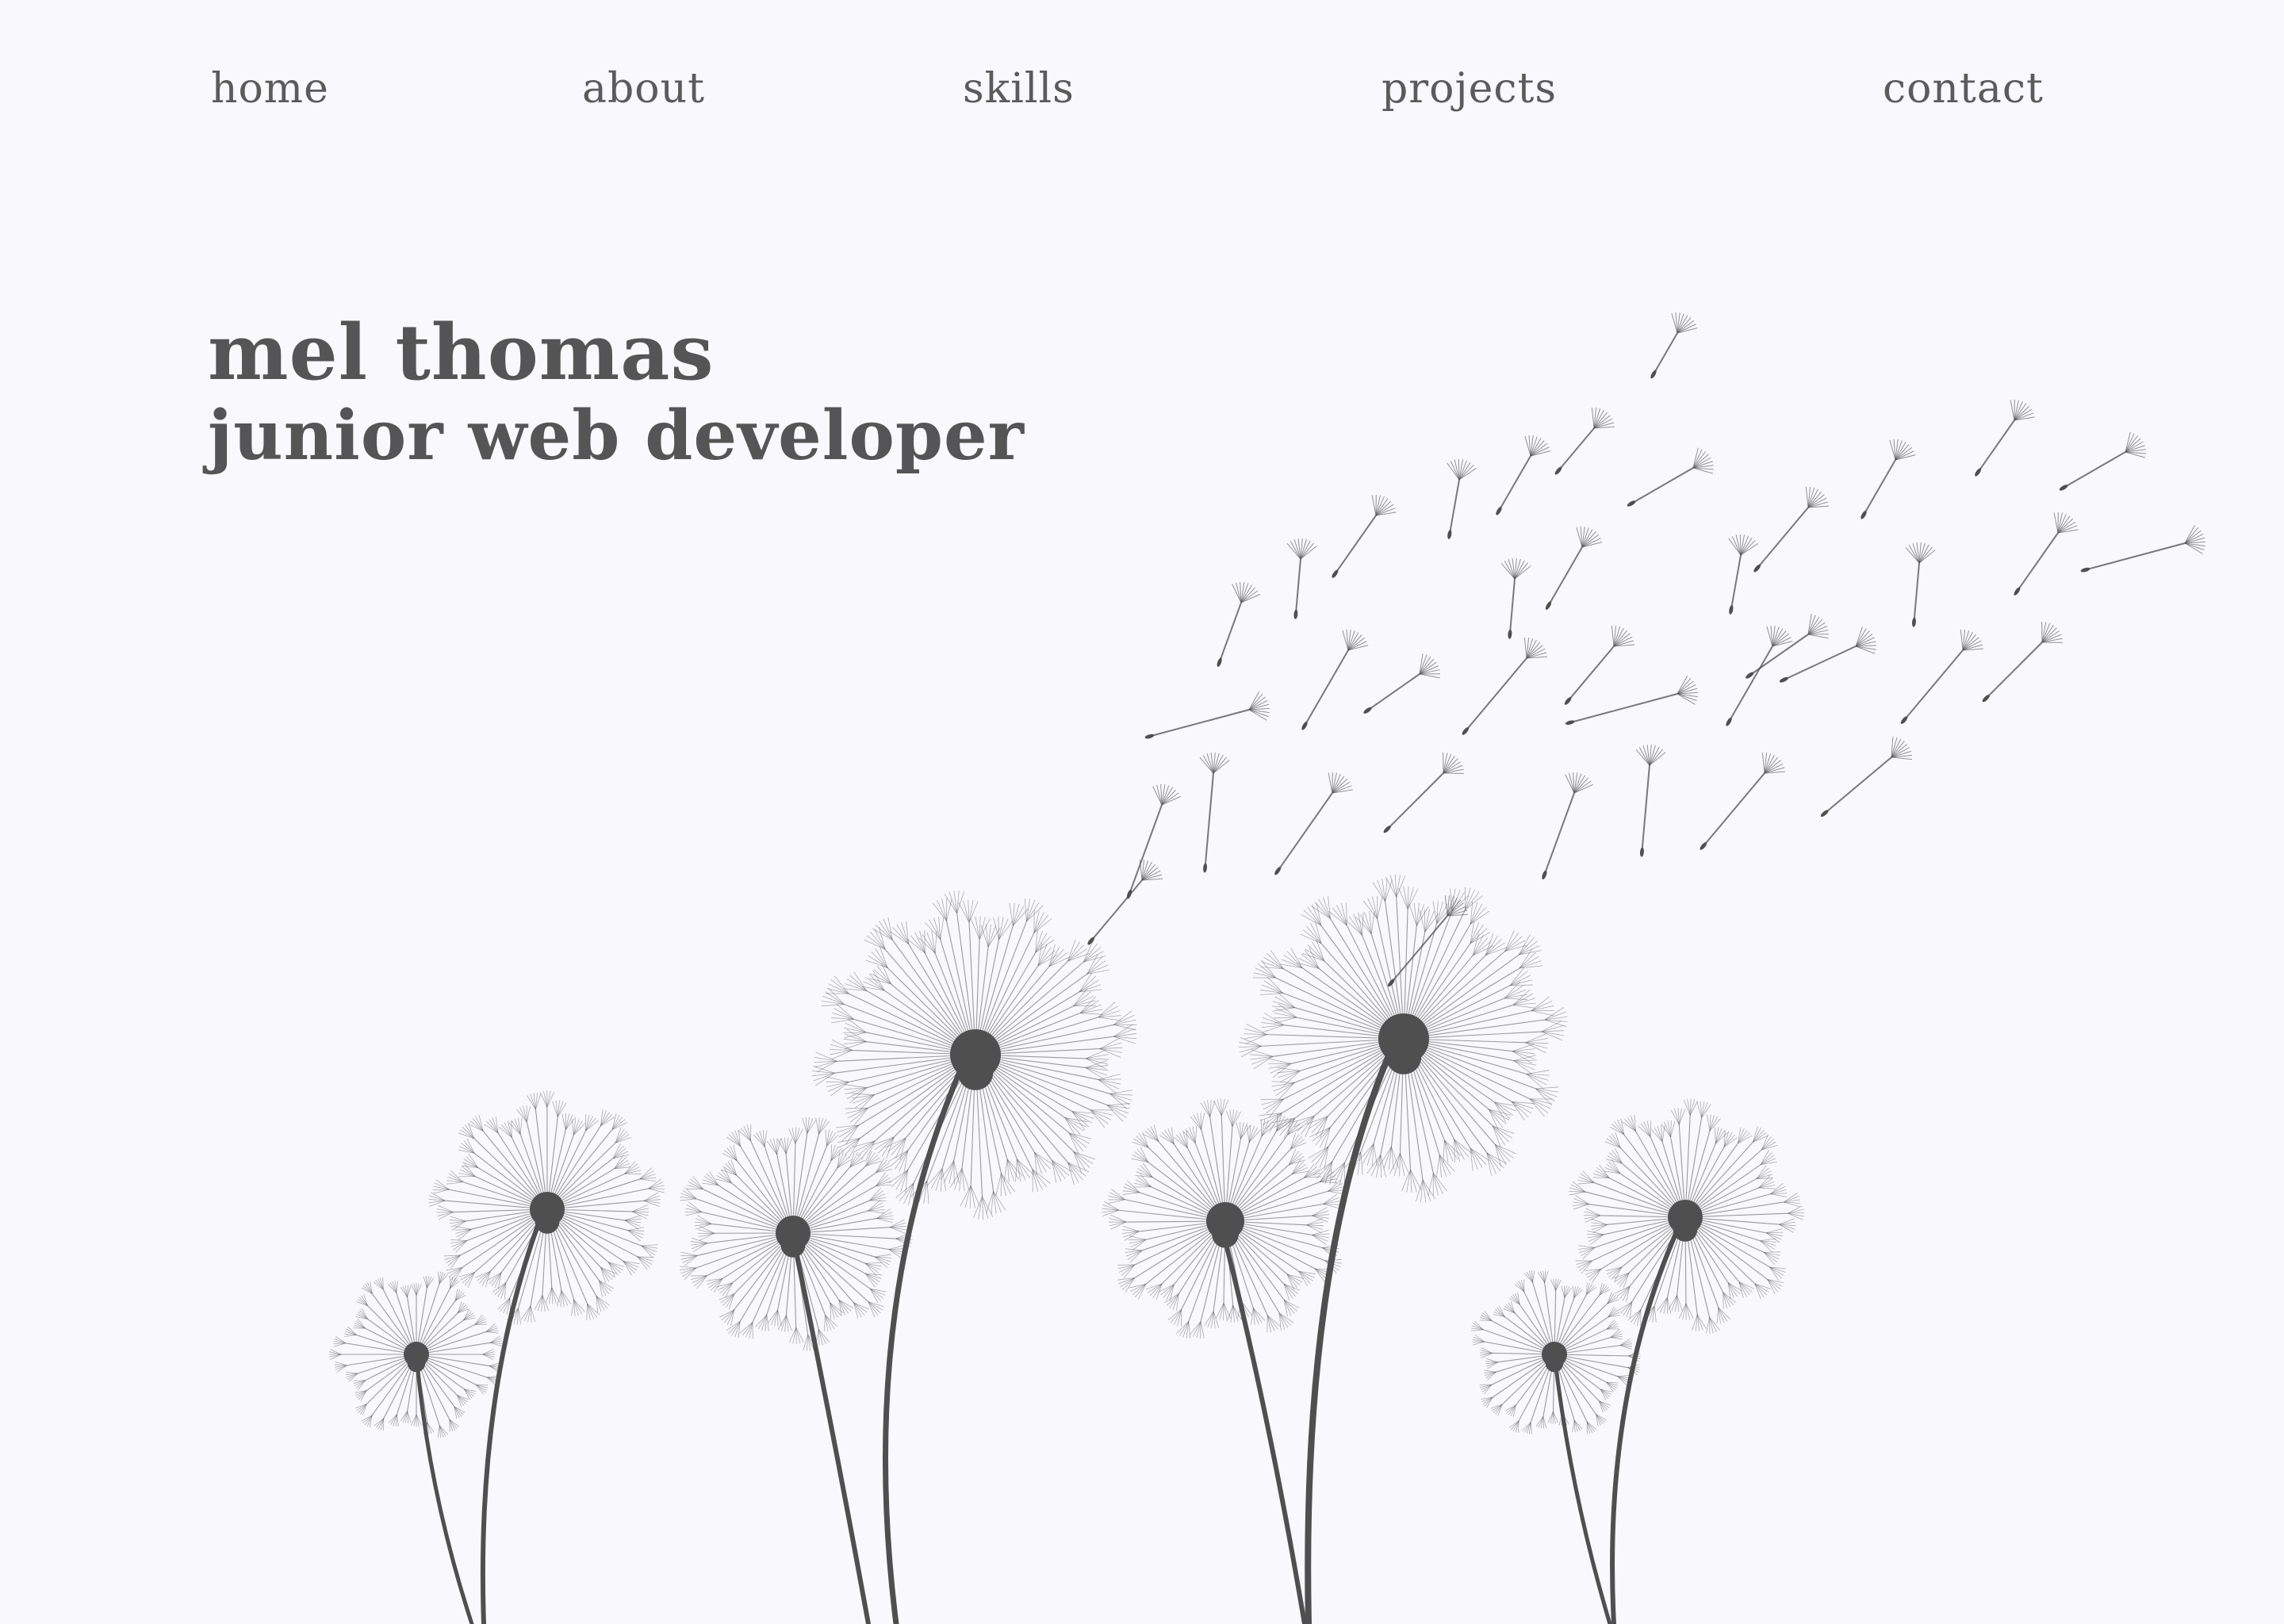 This screenshot has width=2284, height=1624. Describe the element at coordinates (763, 392) in the screenshot. I see `hero-section: mel thomas junior web developer` at that location.